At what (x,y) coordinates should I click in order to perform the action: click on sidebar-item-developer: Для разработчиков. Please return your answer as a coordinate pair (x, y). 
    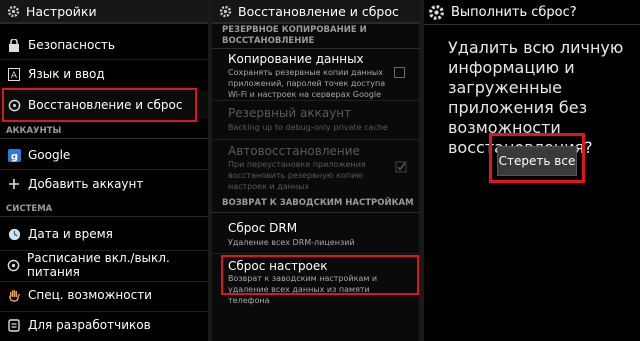
    Looking at the image, I should click on (104, 325).